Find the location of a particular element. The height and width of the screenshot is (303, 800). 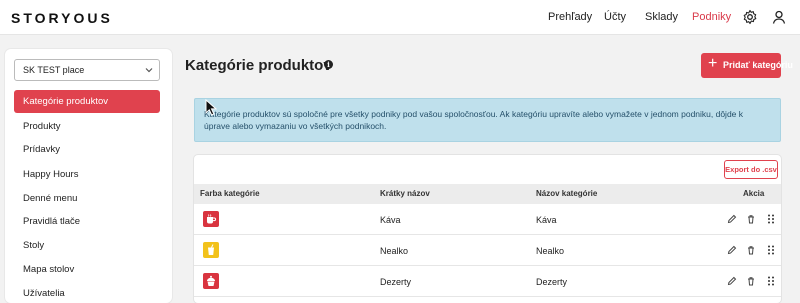

cupcake-icon is located at coordinates (211, 280).